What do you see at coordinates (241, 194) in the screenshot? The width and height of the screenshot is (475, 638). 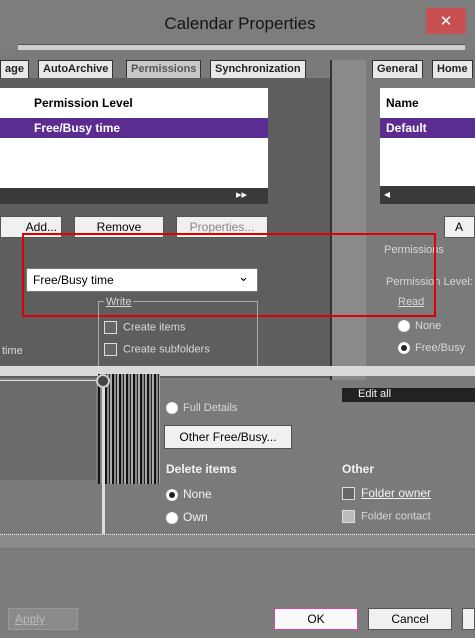 I see `scroll-right-icon: ▸▸` at bounding box center [241, 194].